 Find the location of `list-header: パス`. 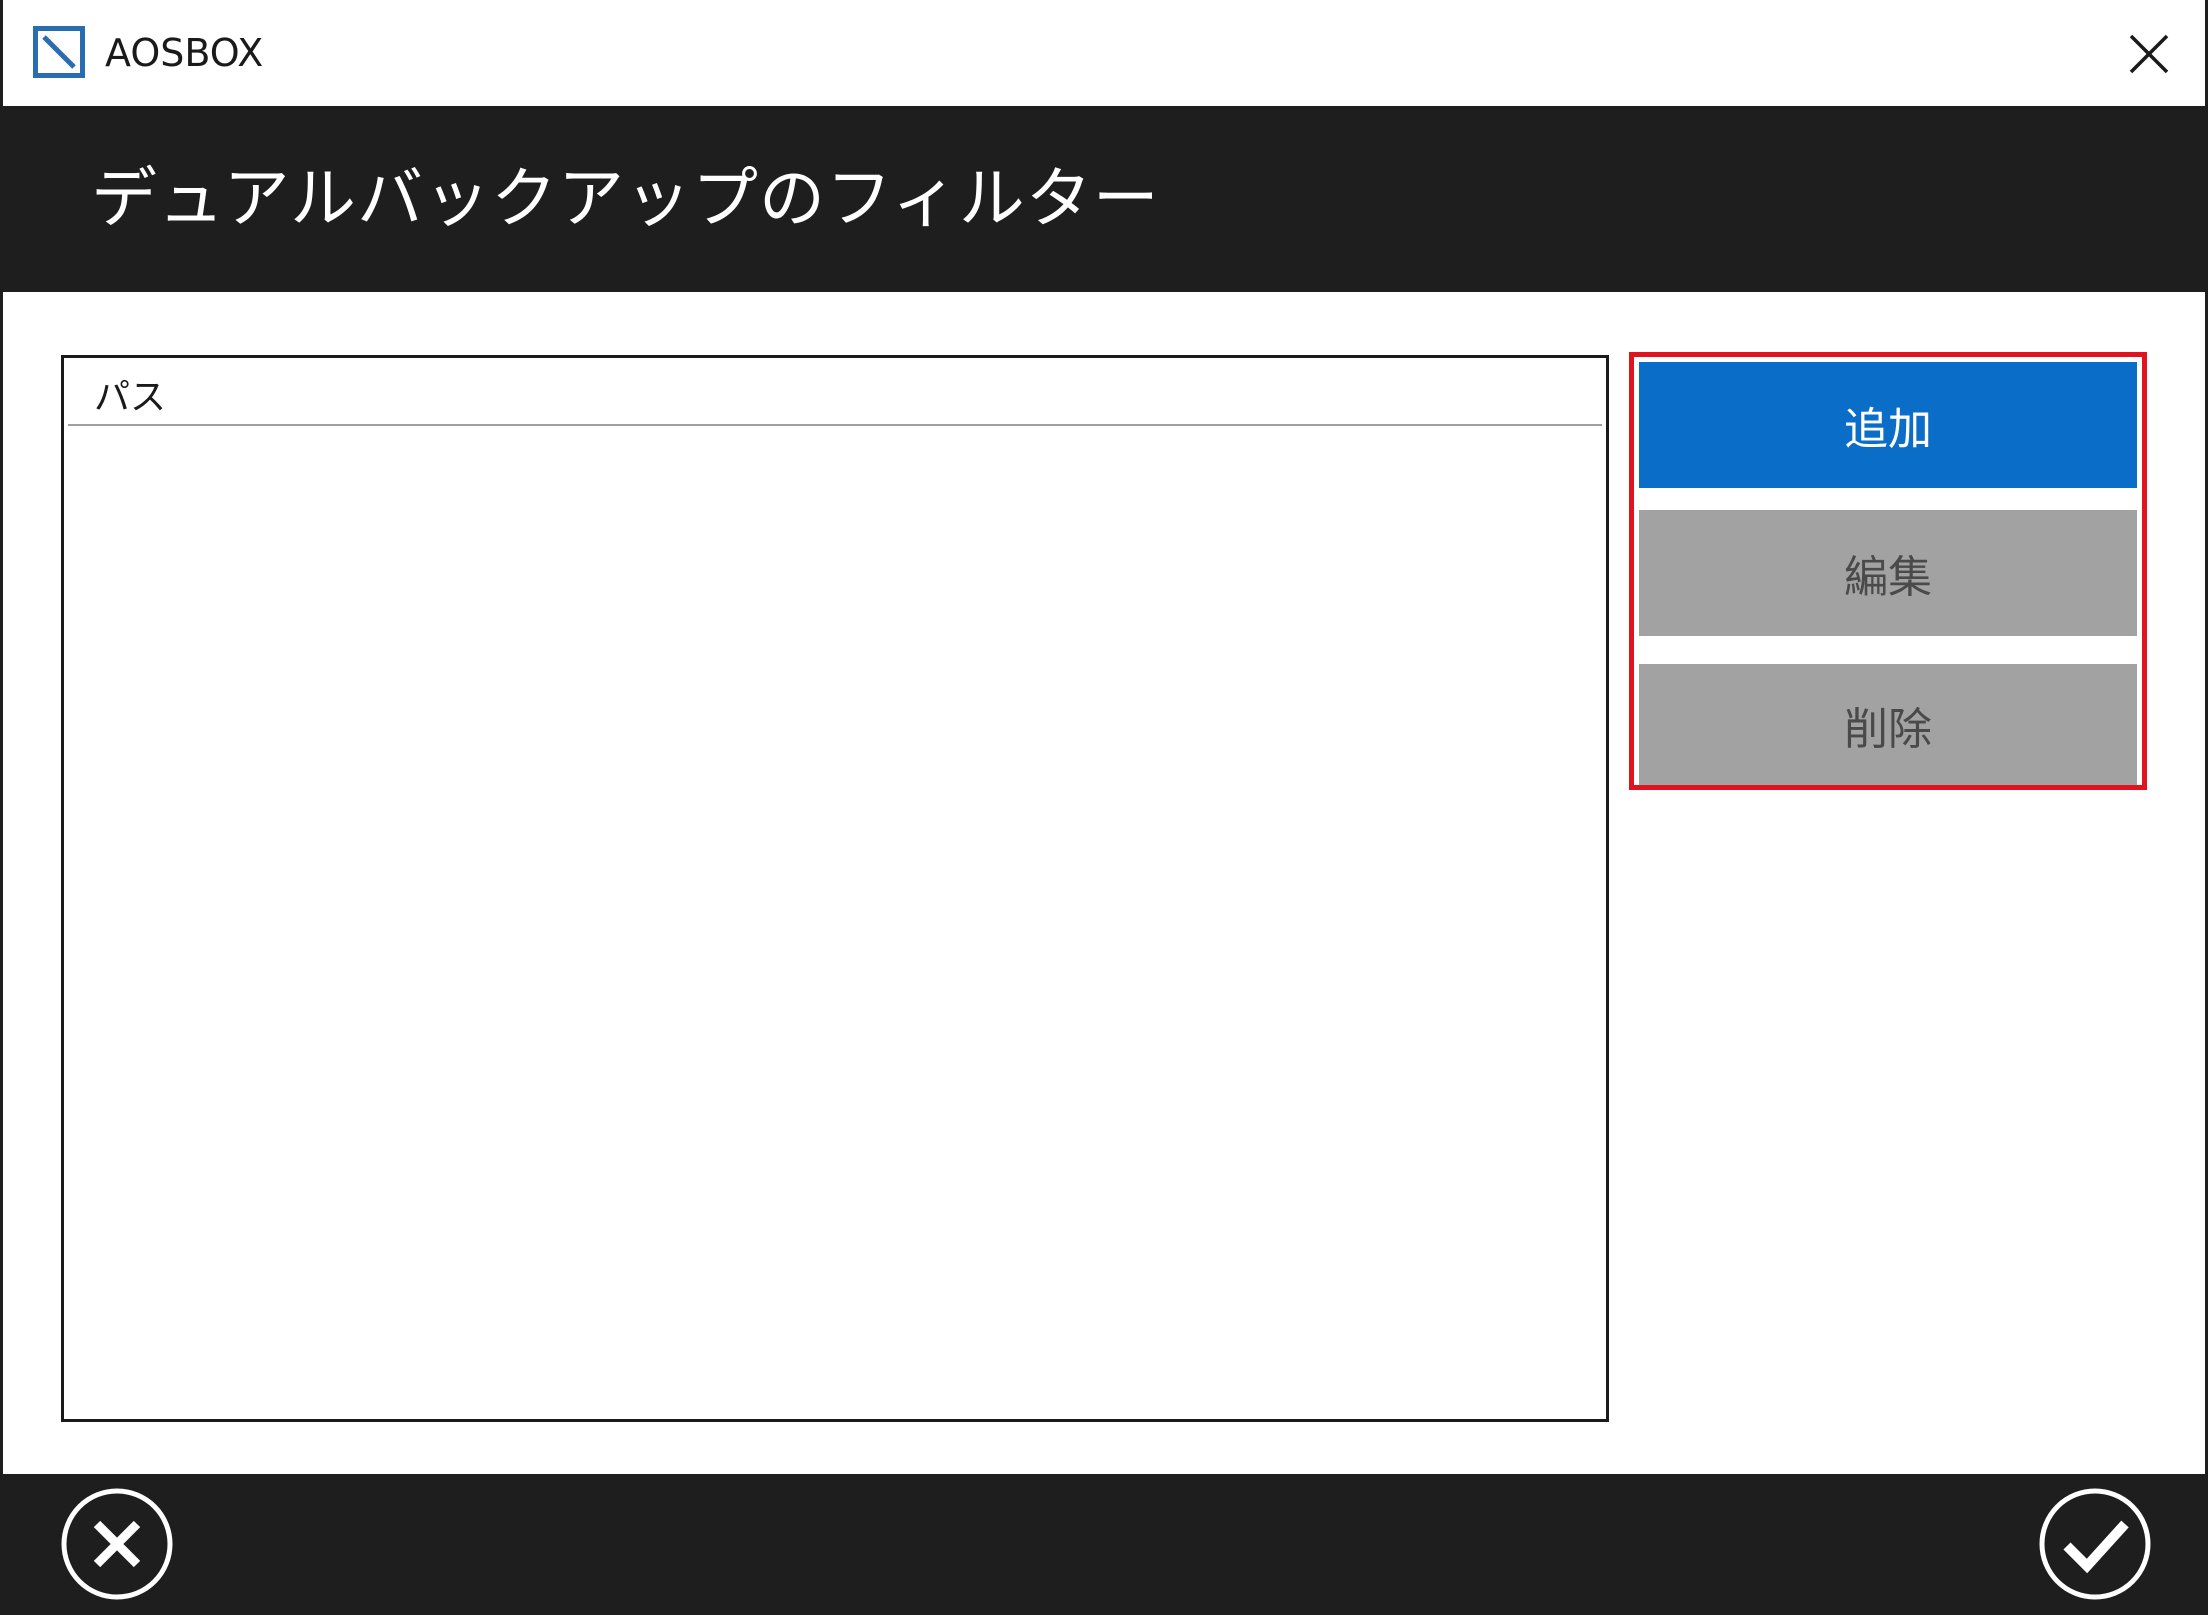

list-header: パス is located at coordinates (835, 394).